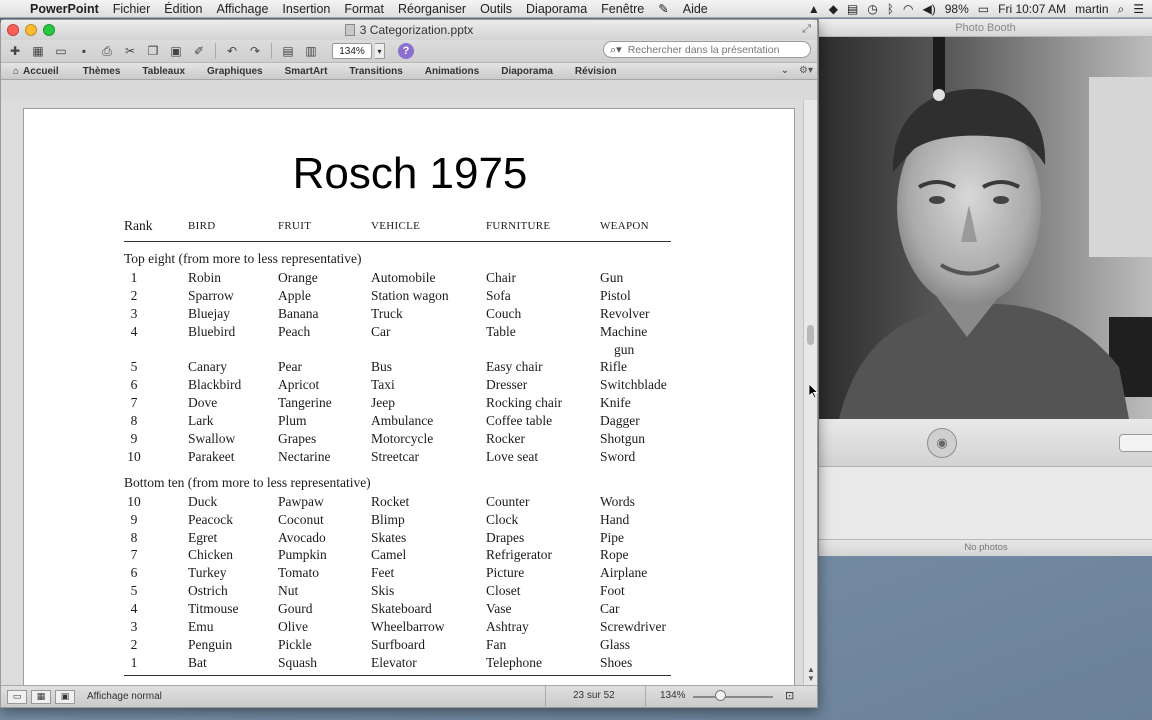  What do you see at coordinates (872, 9) in the screenshot?
I see `time-machine-icon: ◷` at bounding box center [872, 9].